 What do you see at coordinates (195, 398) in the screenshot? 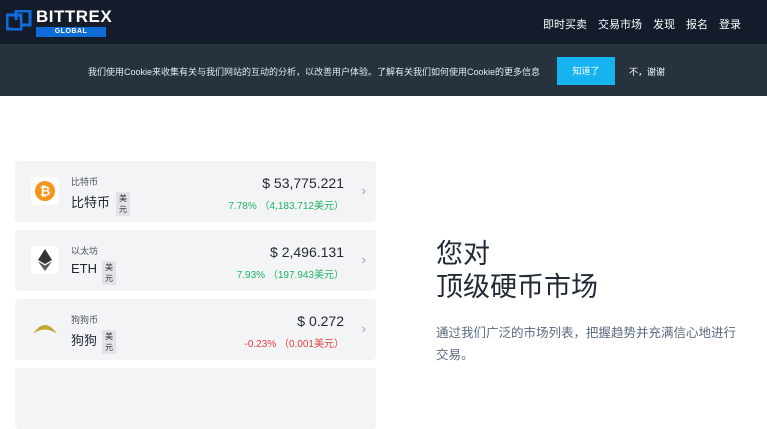
I see `coin-card-partial` at bounding box center [195, 398].